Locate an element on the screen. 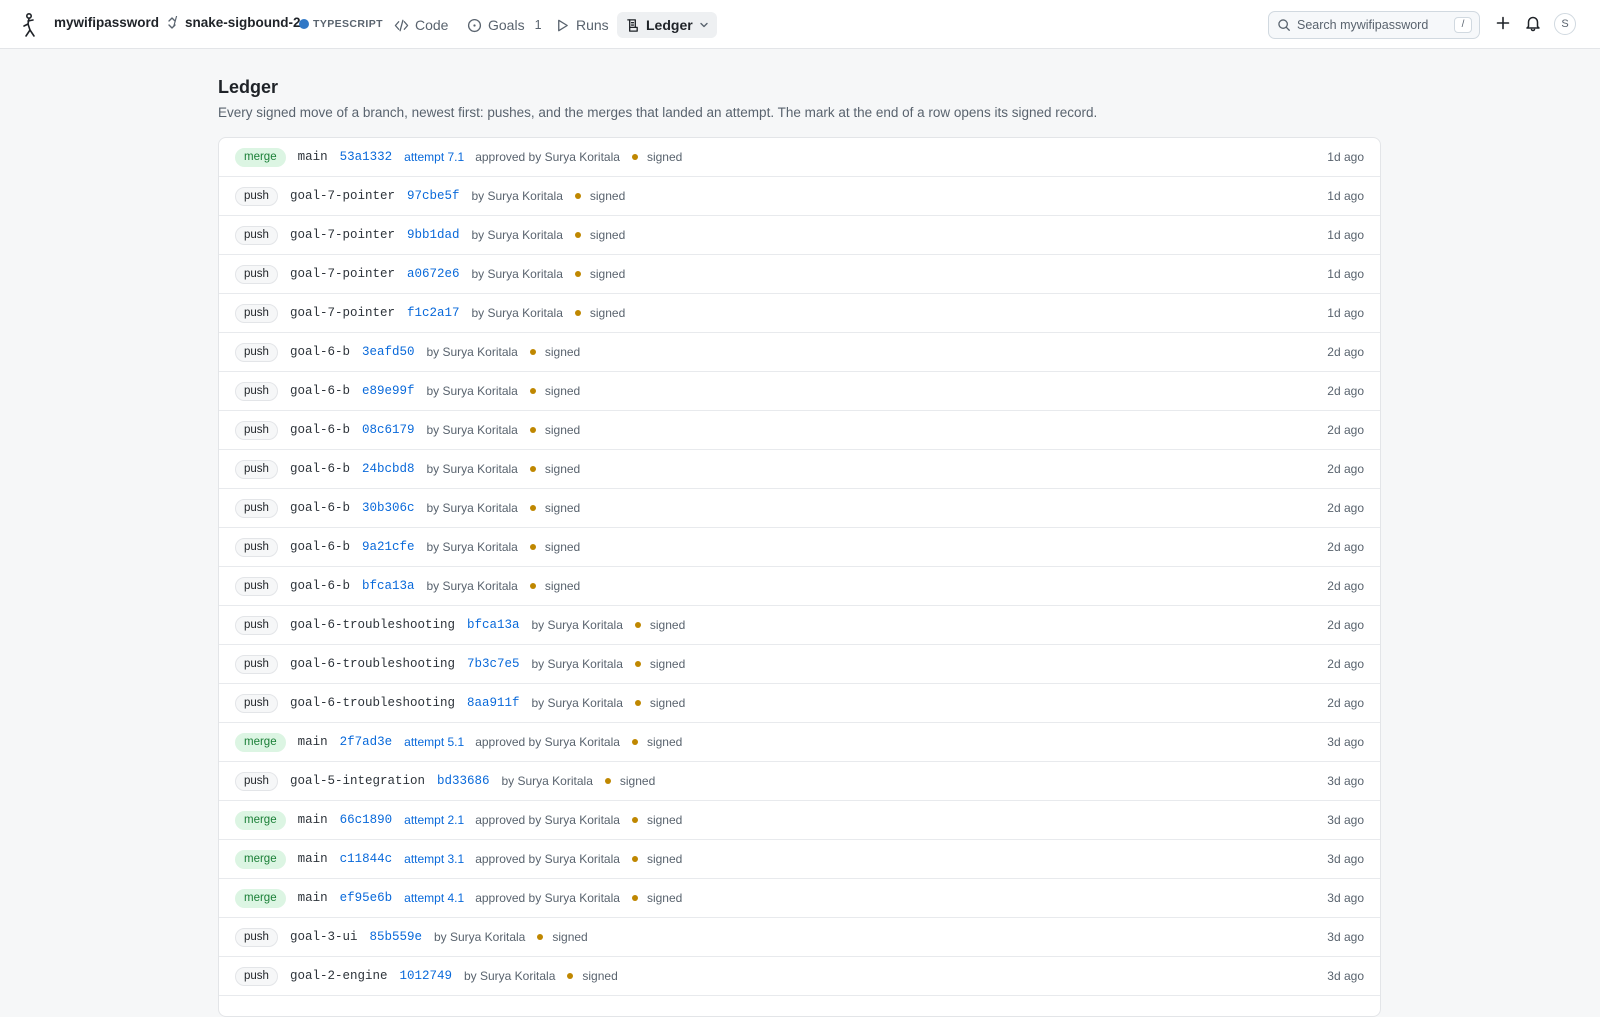 The image size is (1600, 1017). commit-sha-link: f1c2a17 is located at coordinates (433, 313).